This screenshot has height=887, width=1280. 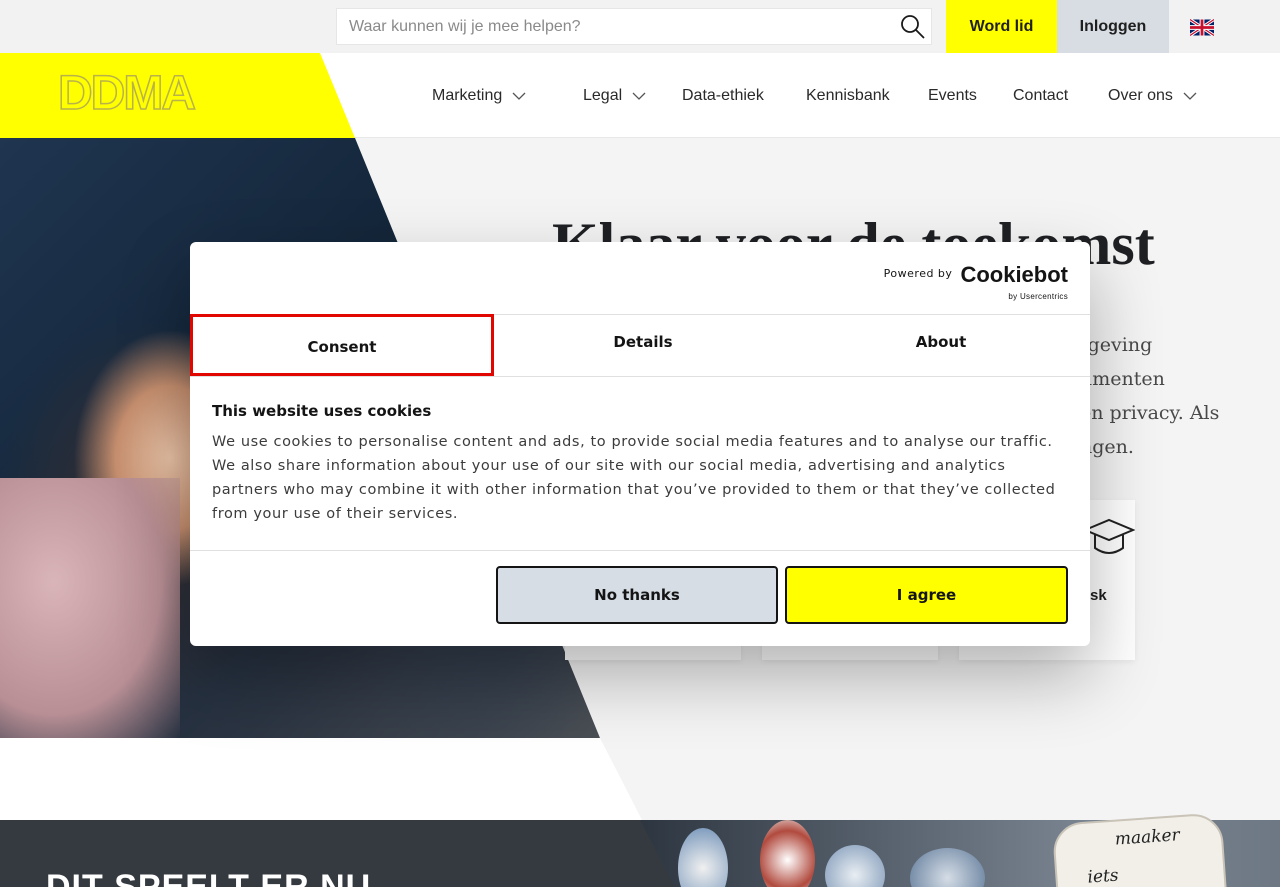 I want to click on powered-by-text: Powered by, so click(x=918, y=273).